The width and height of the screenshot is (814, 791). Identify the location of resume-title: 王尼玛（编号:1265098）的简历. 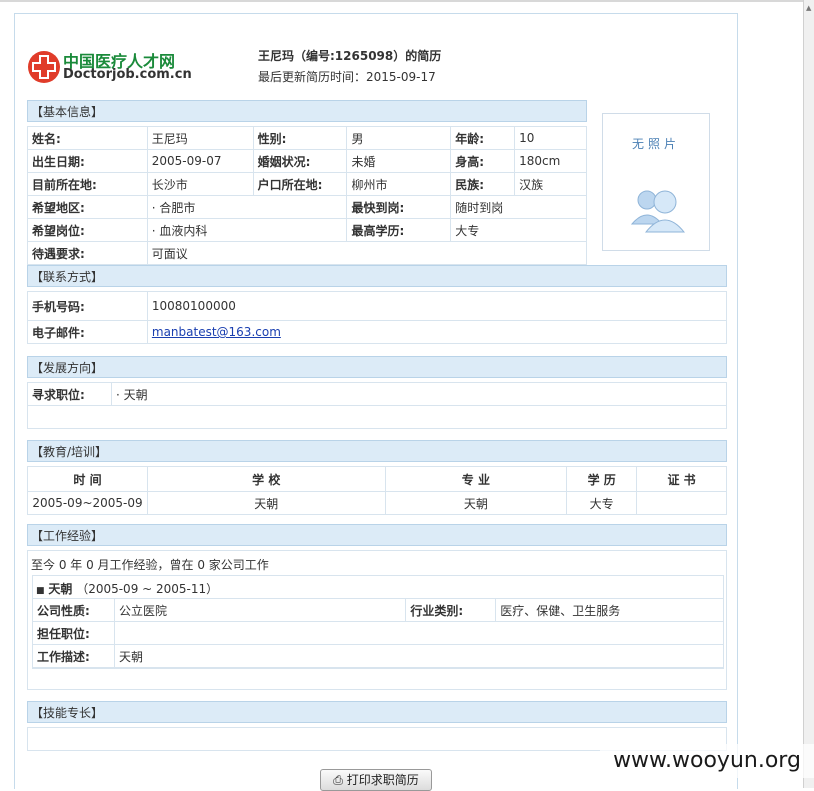
(350, 56).